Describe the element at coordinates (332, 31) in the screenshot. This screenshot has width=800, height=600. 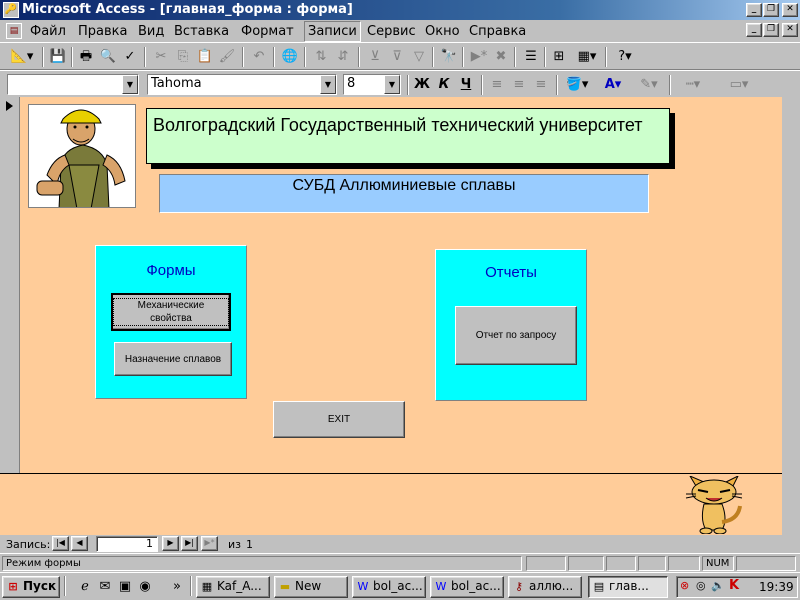
I see `menu-records: Записи` at that location.